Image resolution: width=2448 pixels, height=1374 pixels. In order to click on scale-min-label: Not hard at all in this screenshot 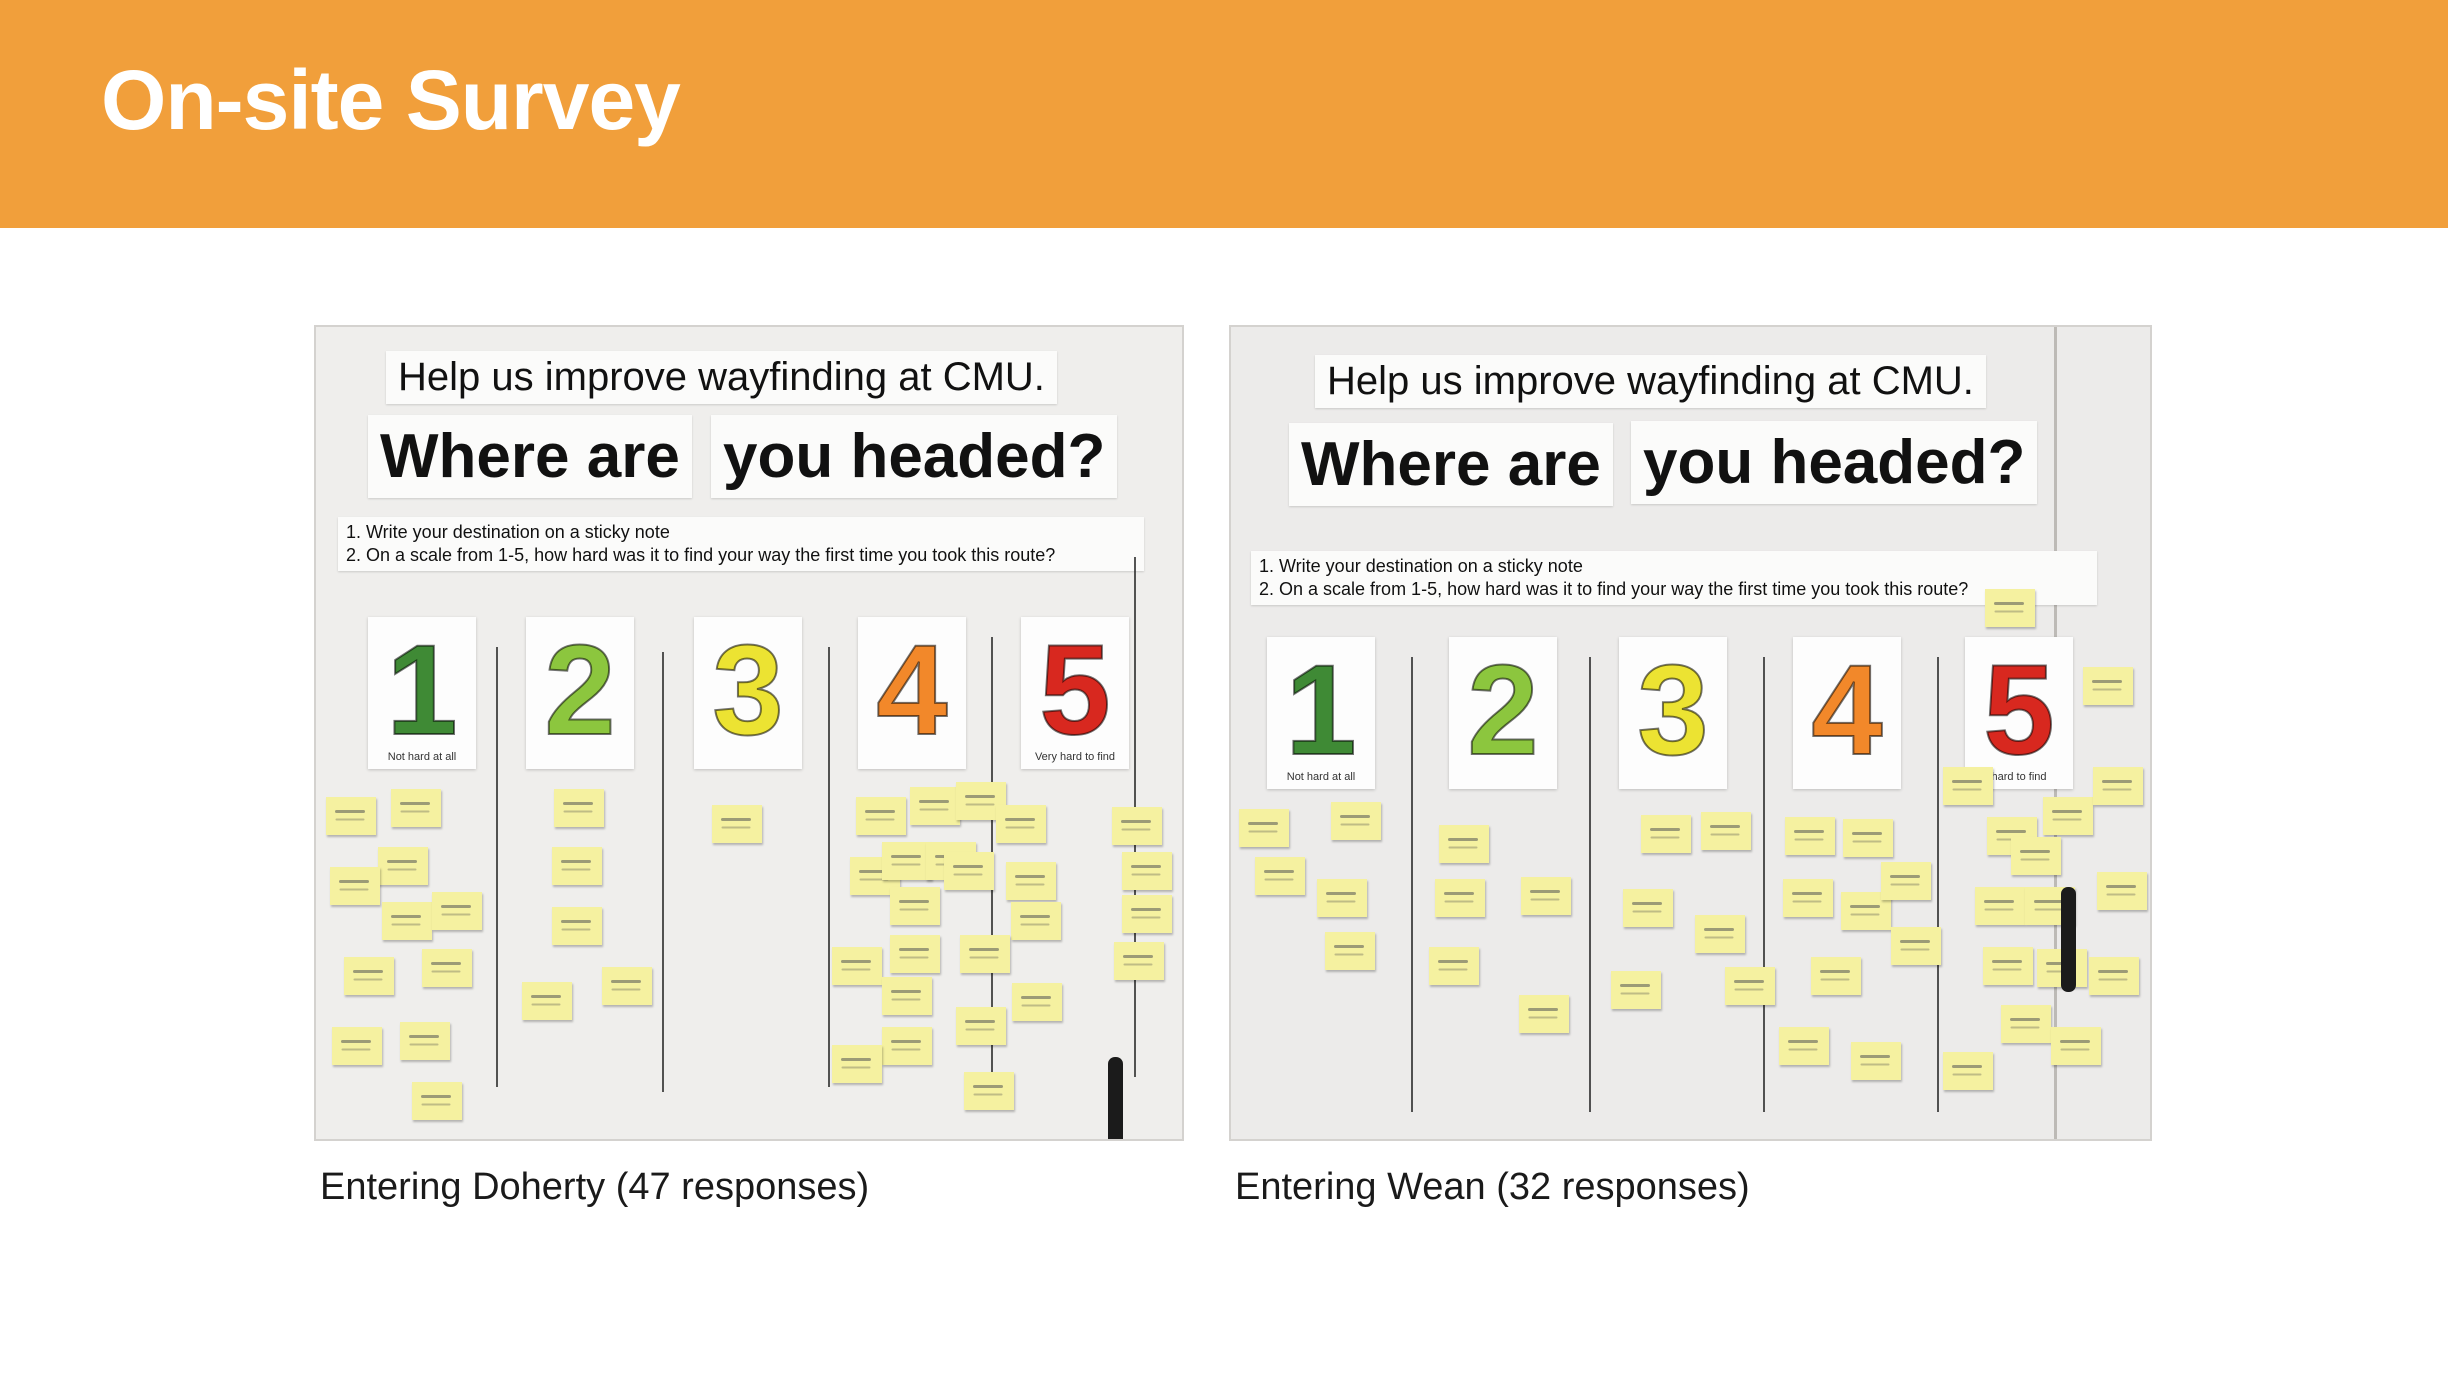, I will do `click(422, 757)`.